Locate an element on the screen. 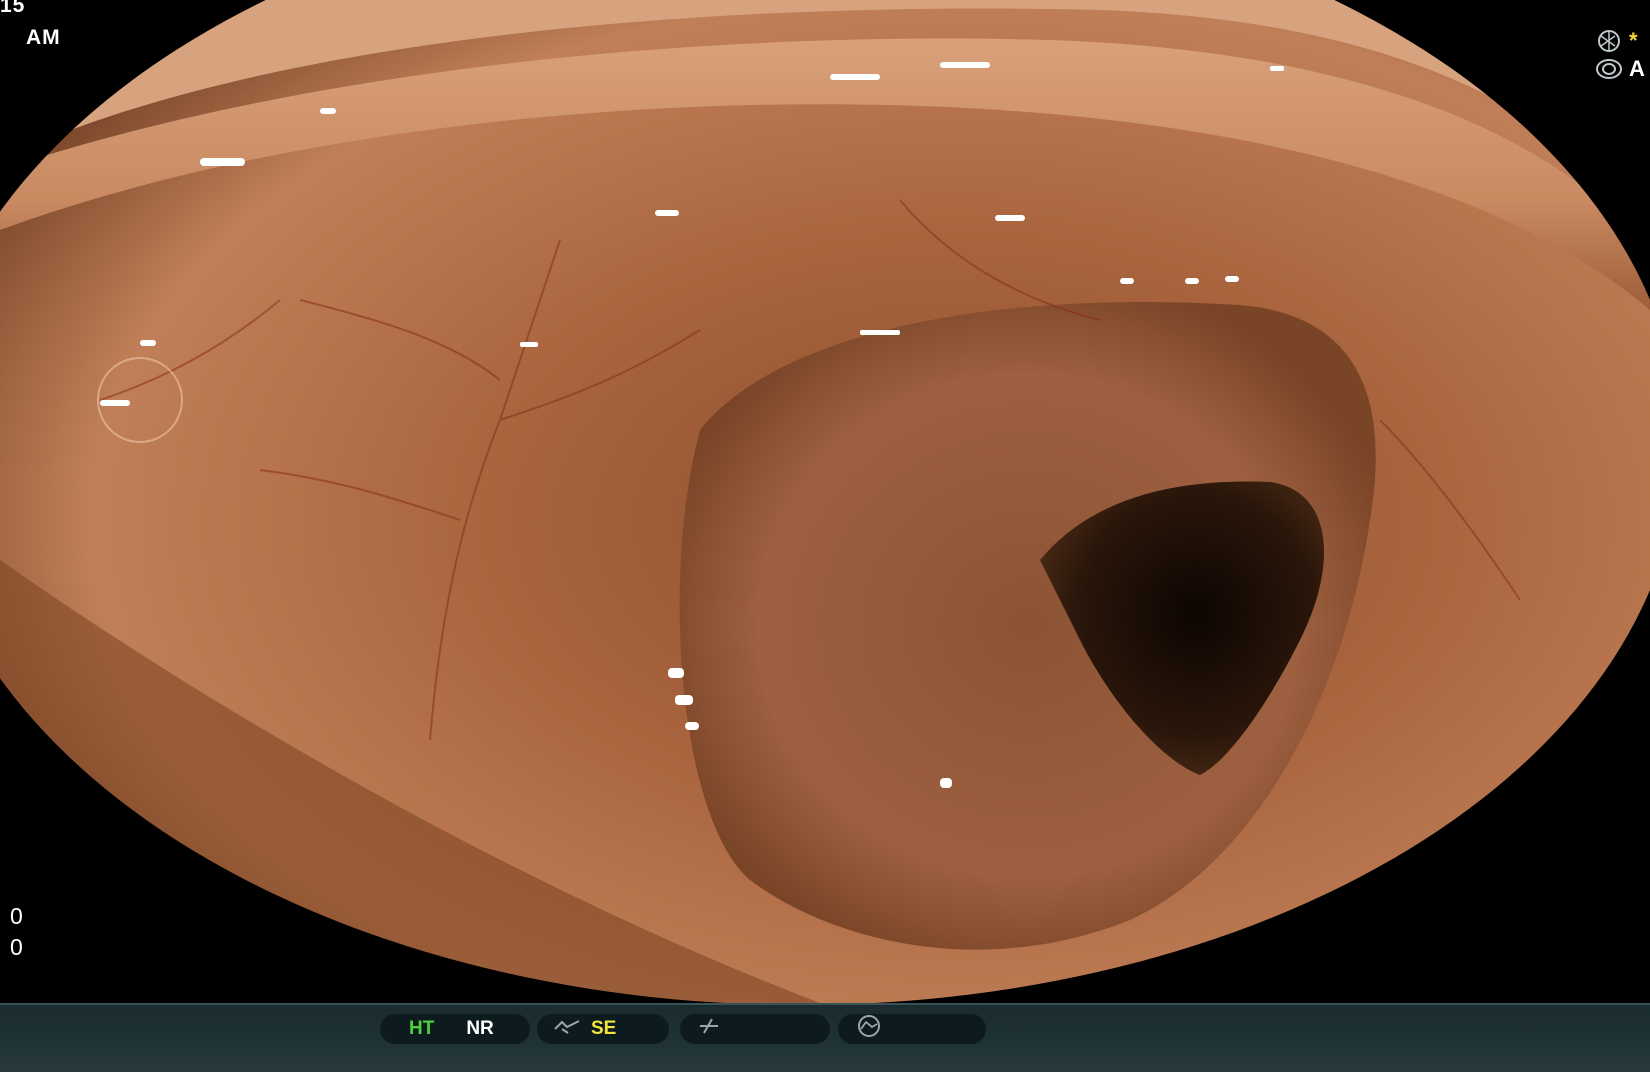  iris-indicator: A is located at coordinates (1620, 69).